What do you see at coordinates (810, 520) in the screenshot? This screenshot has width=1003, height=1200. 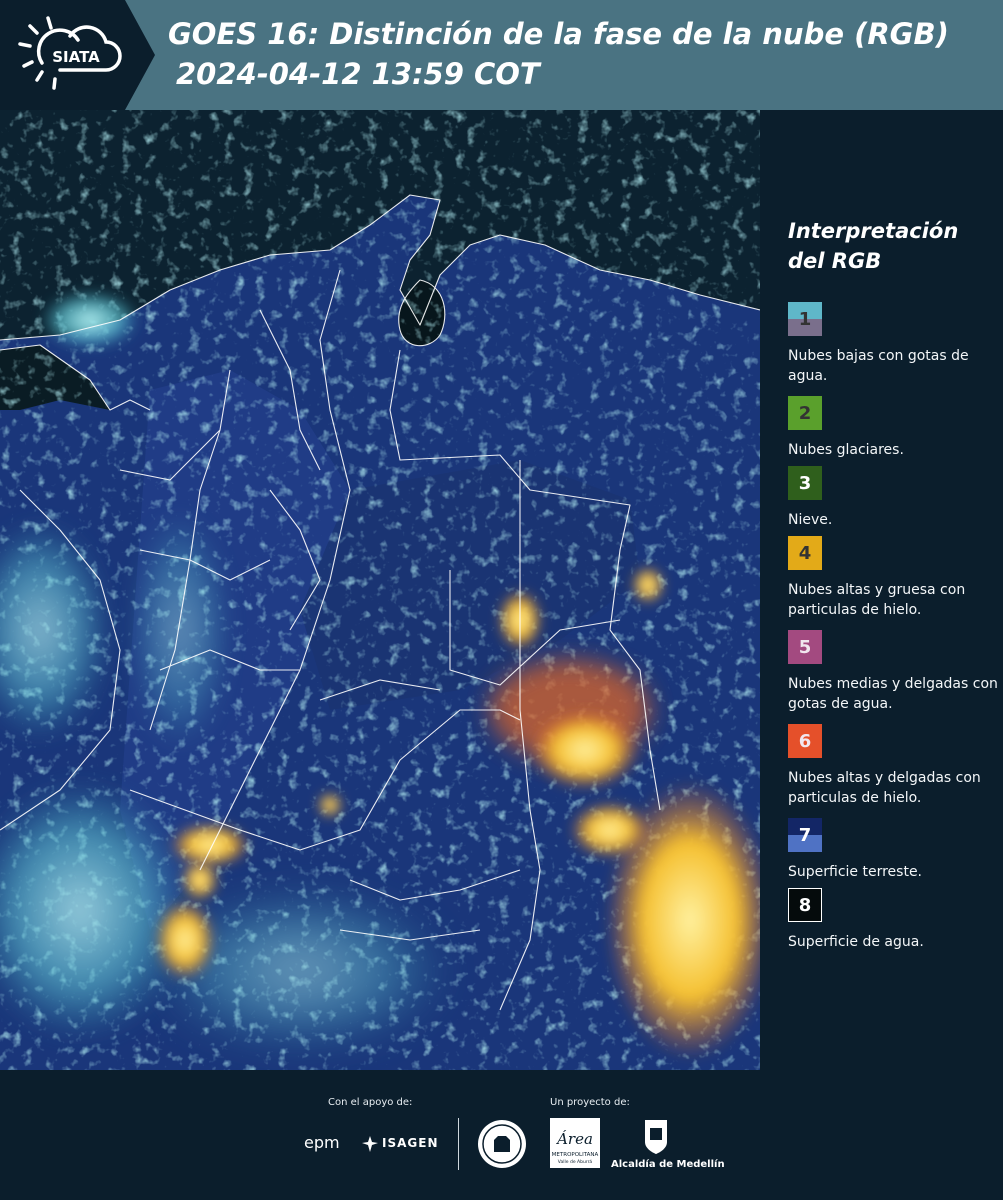 I see `legend-label: Nieve.` at bounding box center [810, 520].